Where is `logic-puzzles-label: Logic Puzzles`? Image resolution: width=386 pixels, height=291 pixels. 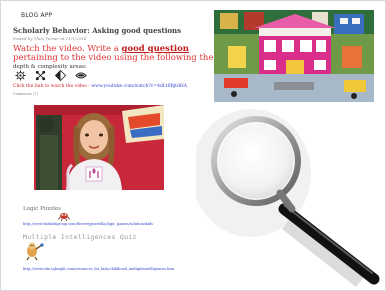
logic-puzzles-label: Logic Puzzles is located at coordinates (42, 209).